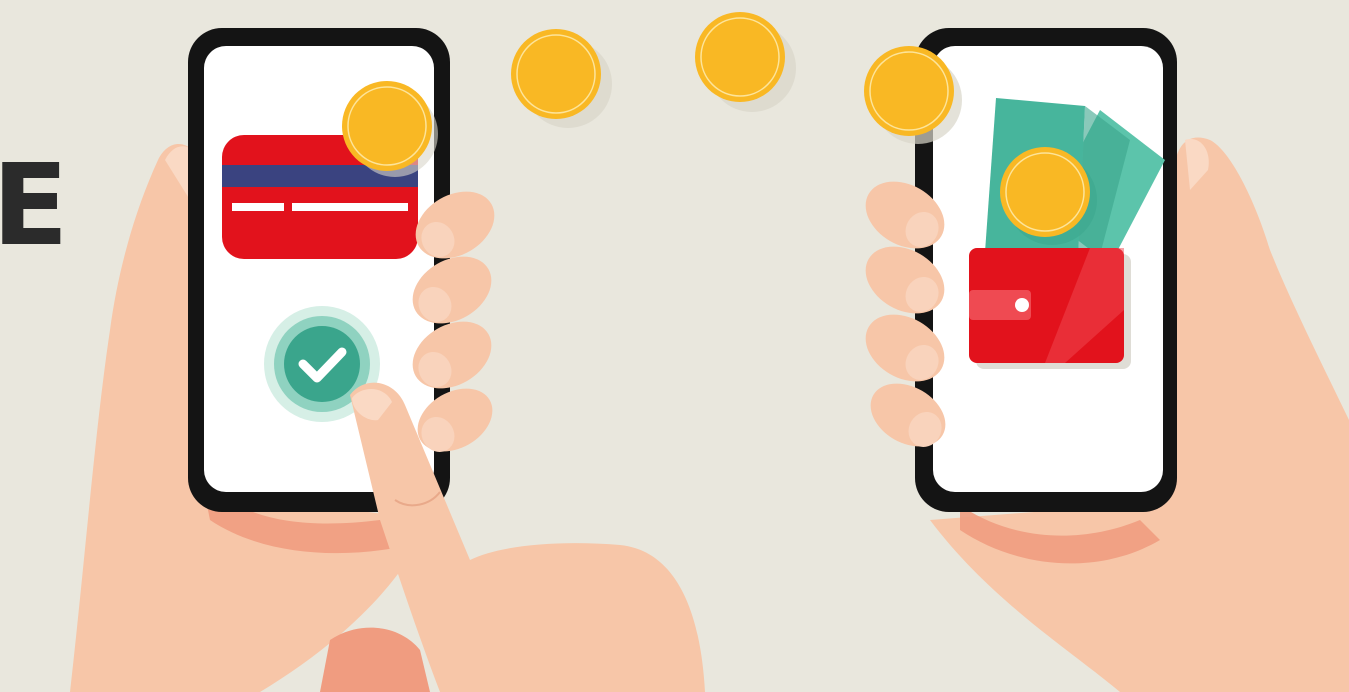  What do you see at coordinates (653, 70) in the screenshot?
I see `flying-coins` at bounding box center [653, 70].